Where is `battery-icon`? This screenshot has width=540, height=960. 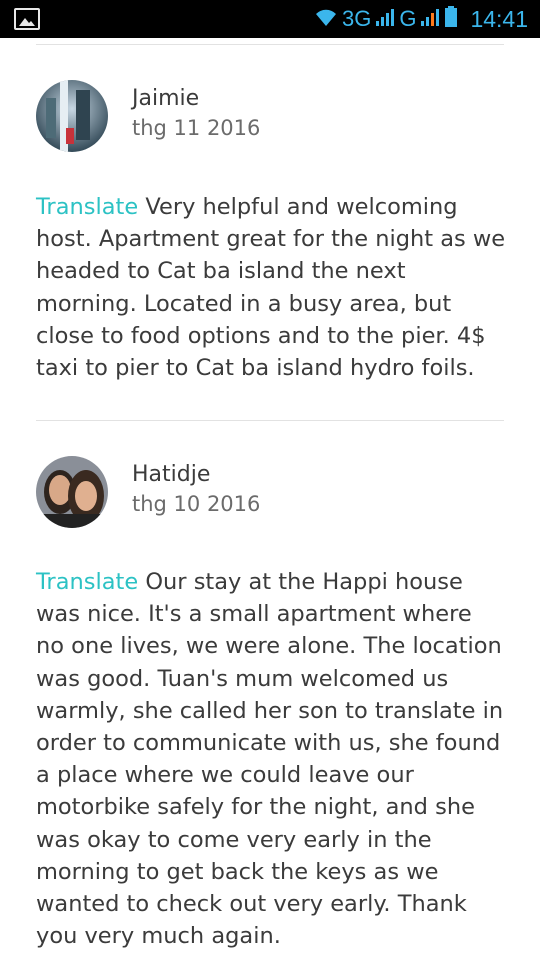 battery-icon is located at coordinates (451, 19).